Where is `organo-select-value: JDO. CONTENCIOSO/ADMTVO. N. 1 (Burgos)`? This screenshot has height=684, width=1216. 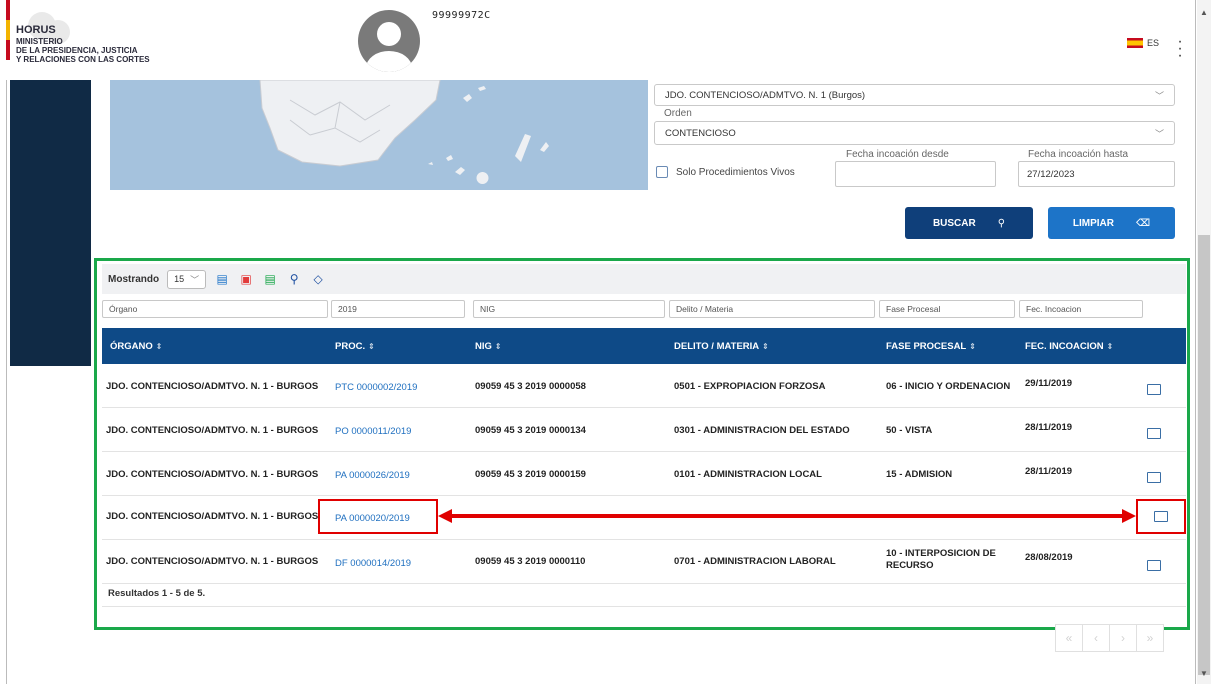
organo-select-value: JDO. CONTENCIOSO/ADMTVO. N. 1 (Burgos) is located at coordinates (765, 95).